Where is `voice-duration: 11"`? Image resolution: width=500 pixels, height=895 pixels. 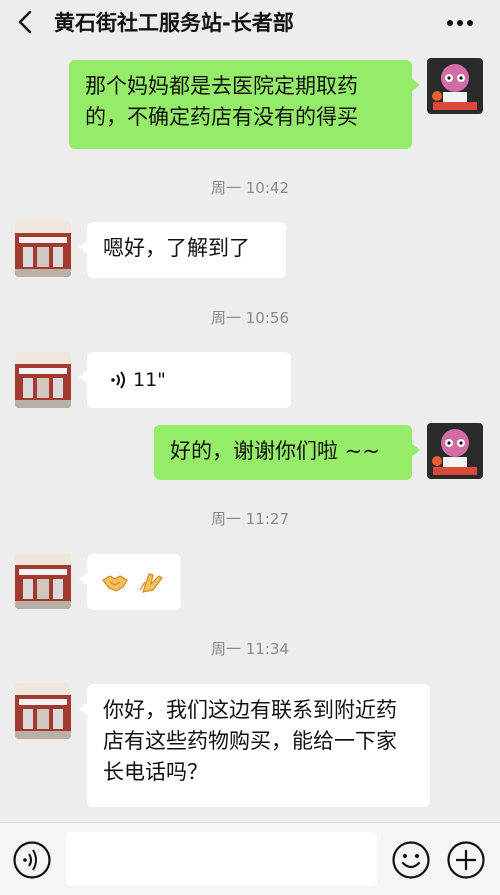
voice-duration: 11" is located at coordinates (149, 379).